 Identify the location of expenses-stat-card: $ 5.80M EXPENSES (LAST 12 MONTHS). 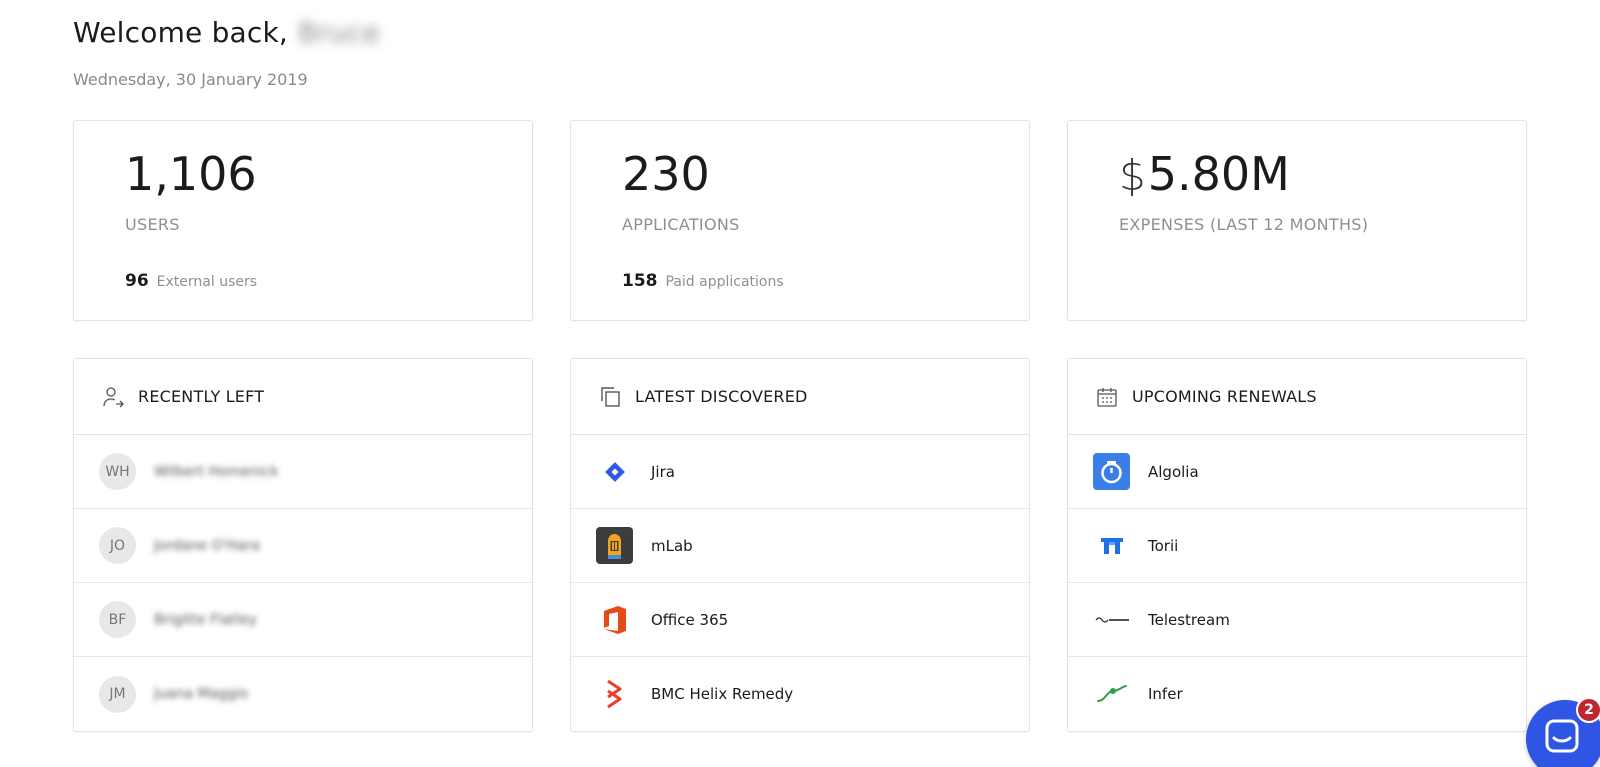
(1297, 220).